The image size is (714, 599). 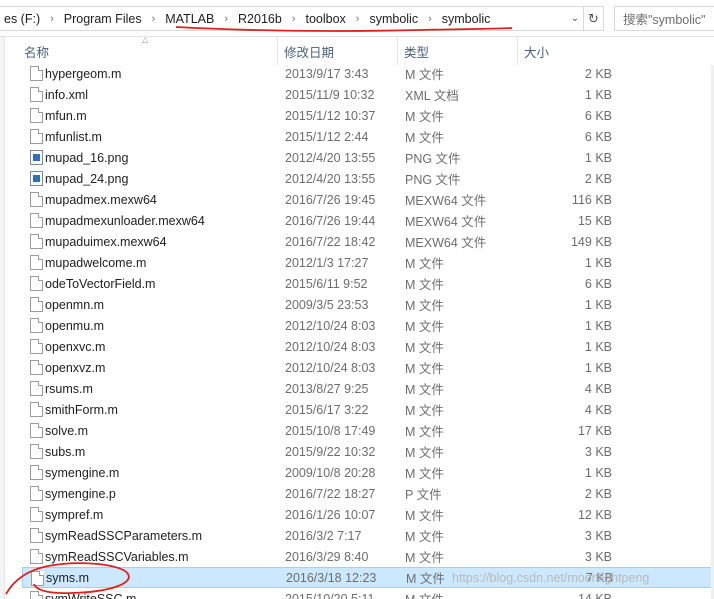 I want to click on file-row: openxvz.m 2012/10/24 8:03 M 文件 1 KB, so click(x=368, y=367).